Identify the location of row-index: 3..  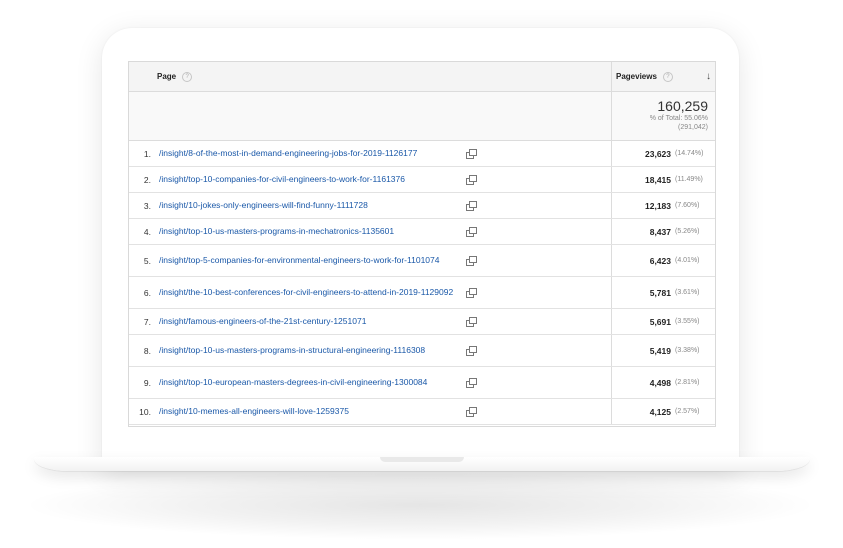
(147, 205).